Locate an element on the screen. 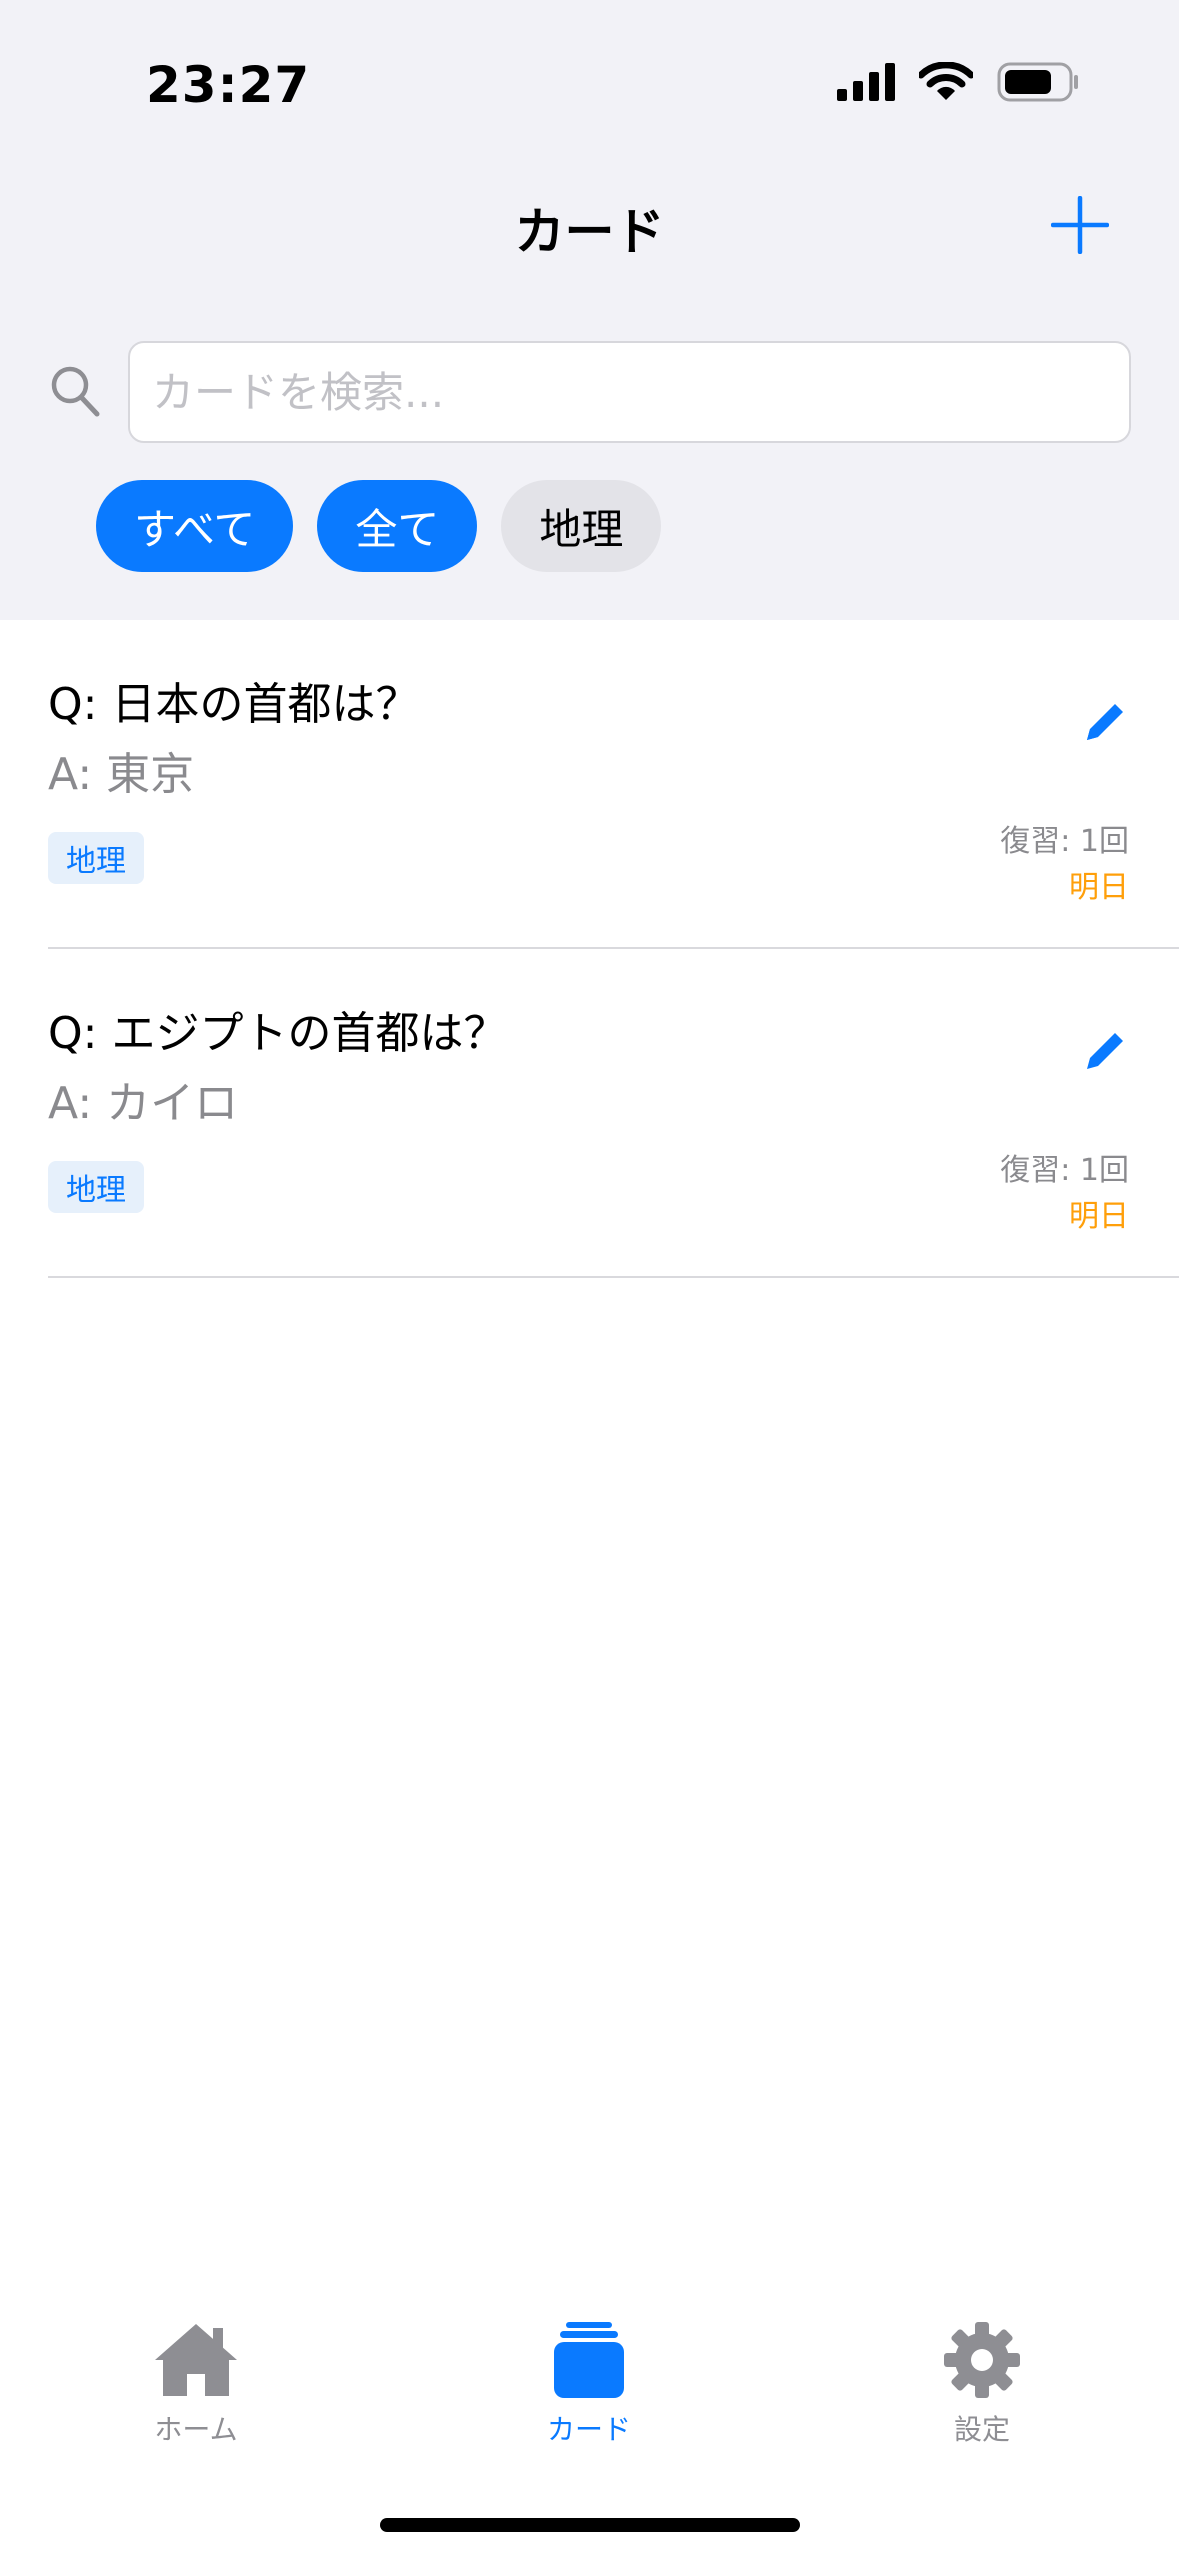  card-row: Q: 日本の首都は？ A: 東京 地理 復習: 1回 明日 is located at coordinates (613, 784).